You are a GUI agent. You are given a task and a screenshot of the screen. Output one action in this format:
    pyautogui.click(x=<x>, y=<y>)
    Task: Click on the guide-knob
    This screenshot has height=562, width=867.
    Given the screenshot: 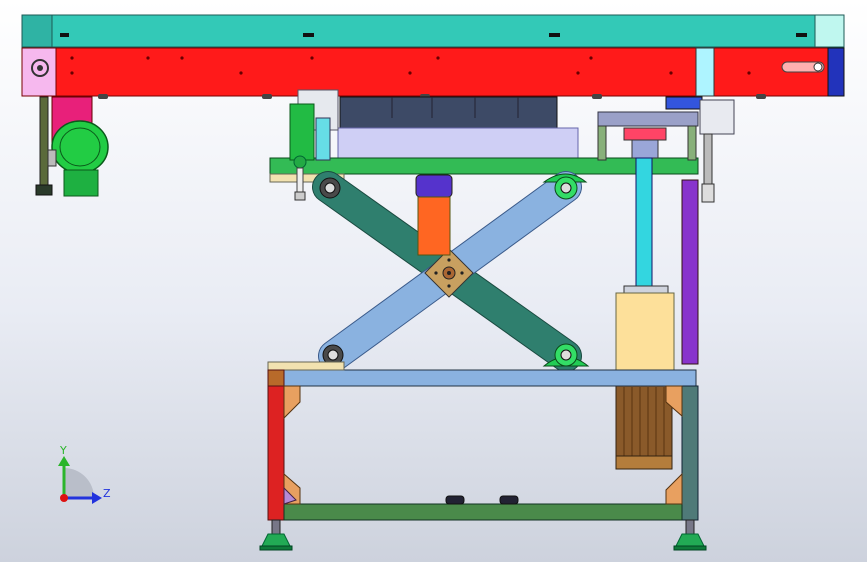 What is the action you would take?
    pyautogui.click(x=300, y=162)
    